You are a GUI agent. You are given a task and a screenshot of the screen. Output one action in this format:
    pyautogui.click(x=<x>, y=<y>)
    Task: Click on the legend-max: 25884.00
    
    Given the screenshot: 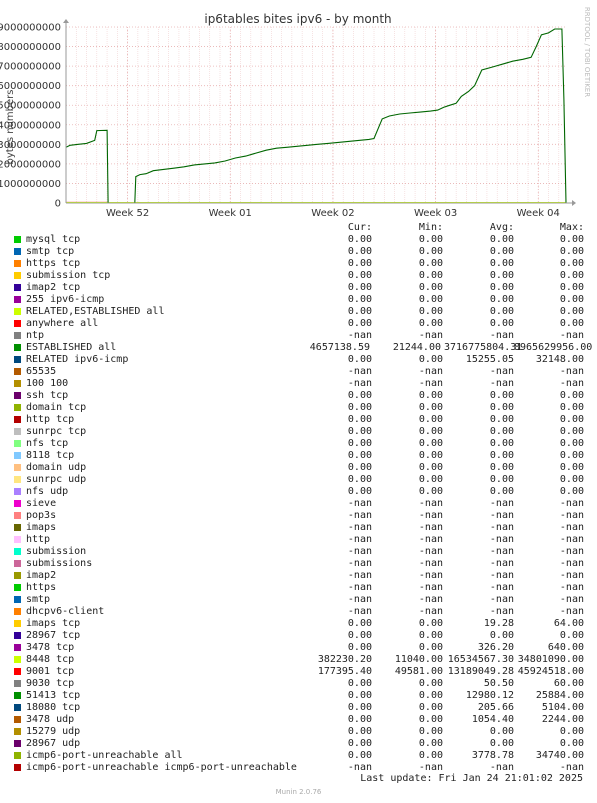 What is the action you would take?
    pyautogui.click(x=559, y=695)
    